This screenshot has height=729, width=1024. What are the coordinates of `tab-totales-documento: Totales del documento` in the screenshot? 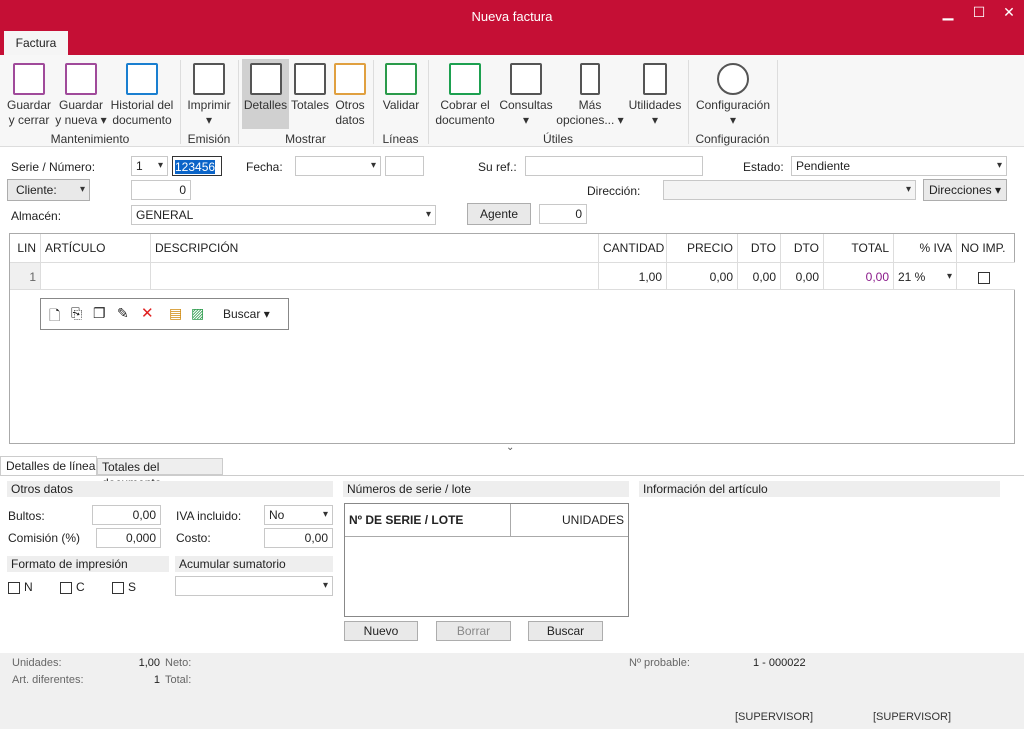 It's located at (160, 474).